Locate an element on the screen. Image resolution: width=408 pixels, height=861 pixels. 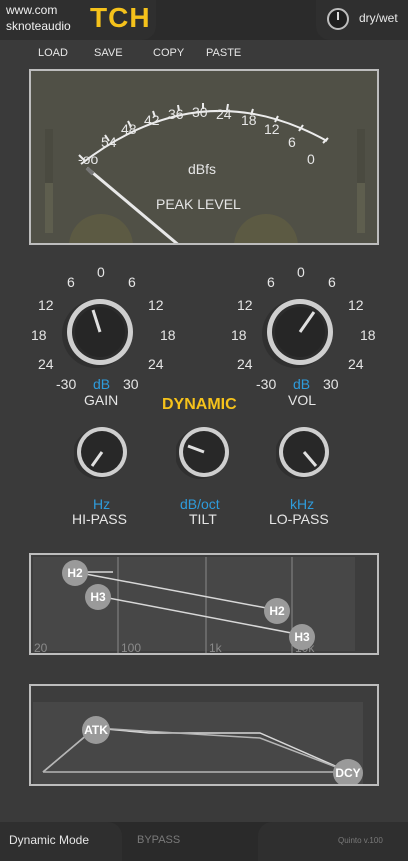
paste-button: PASTE is located at coordinates (223, 53).